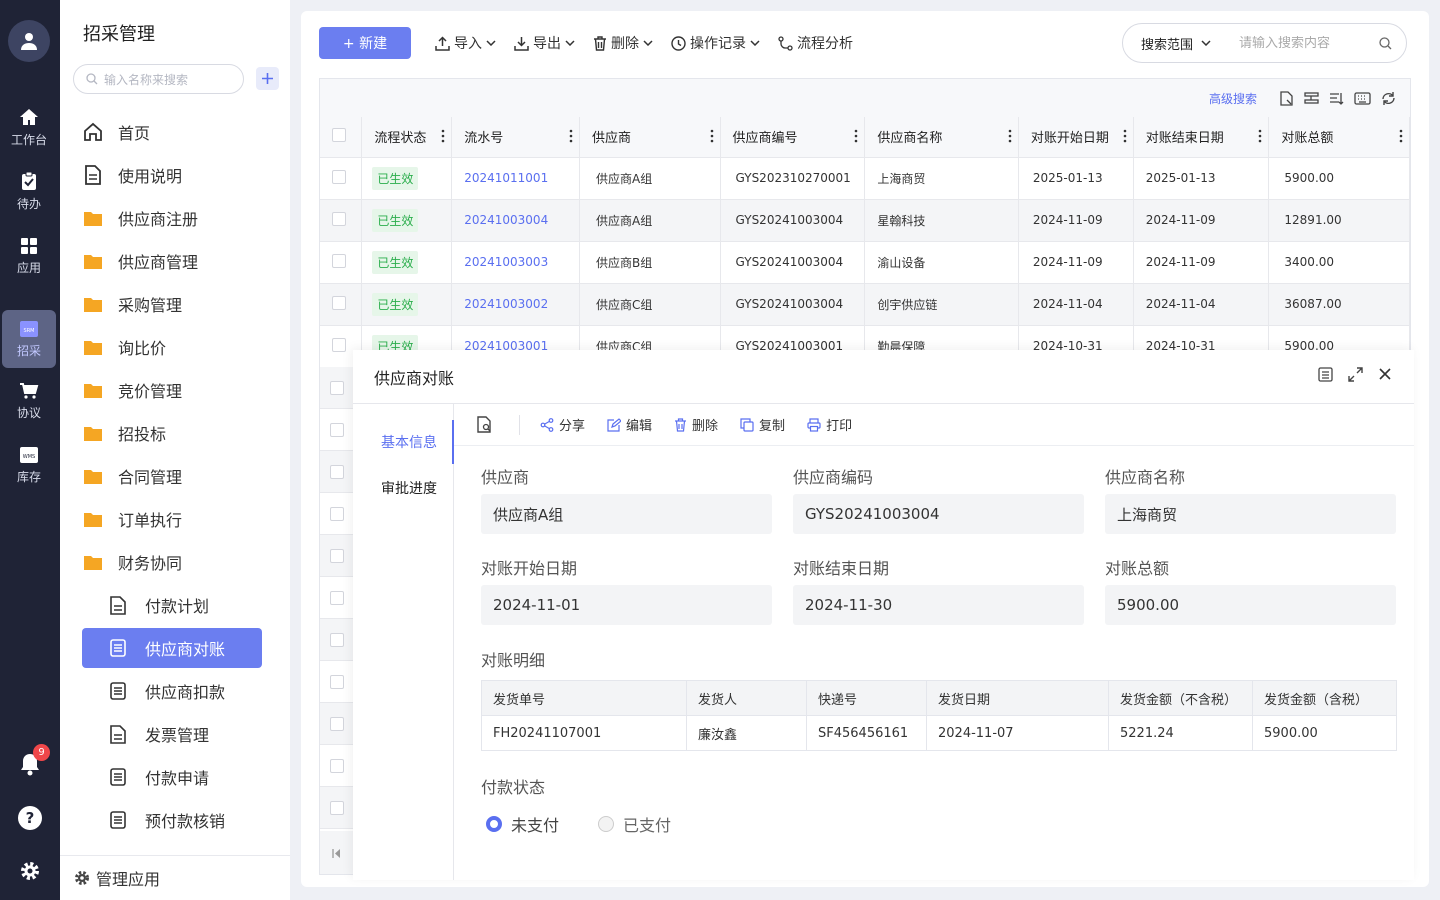 The image size is (1440, 900). I want to click on keyboard-icon, so click(1362, 98).